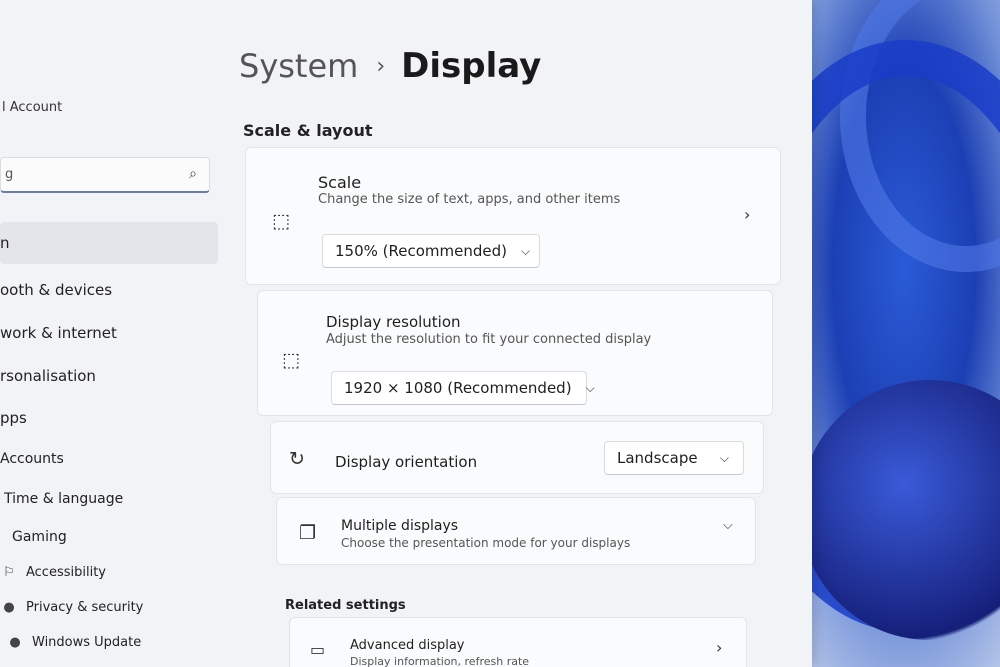  What do you see at coordinates (440, 661) in the screenshot?
I see `advanced-display-description: Display information, refresh rate` at bounding box center [440, 661].